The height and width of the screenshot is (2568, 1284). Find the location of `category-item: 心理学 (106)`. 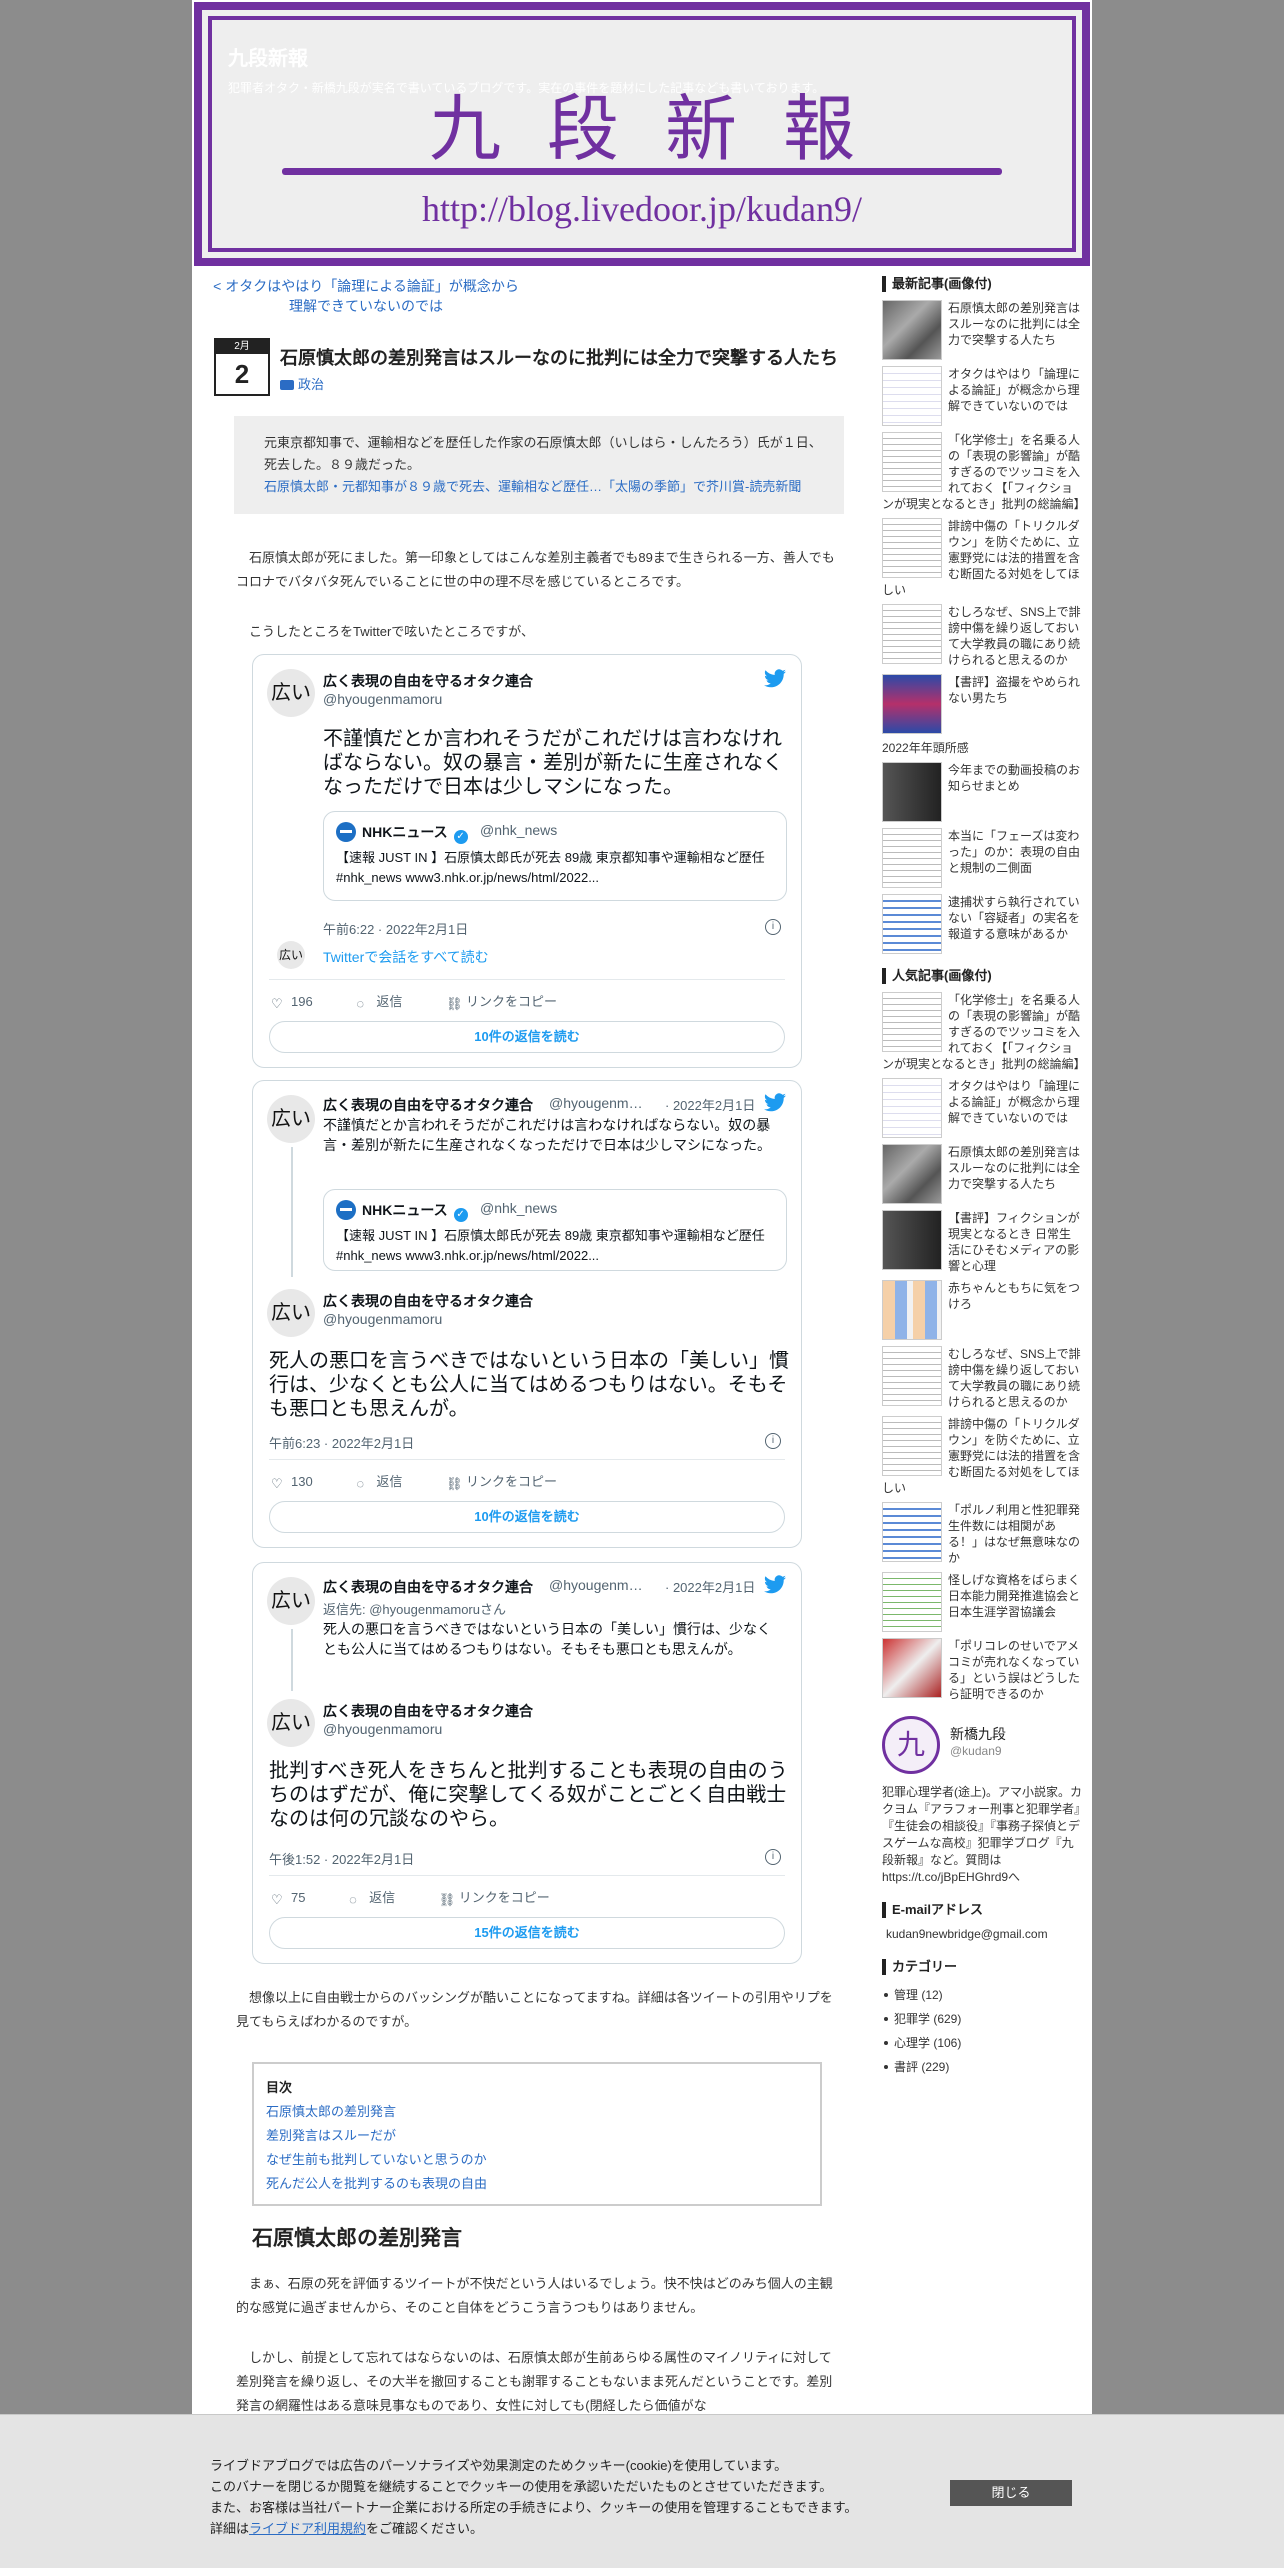

category-item: 心理学 (106) is located at coordinates (982, 2043).